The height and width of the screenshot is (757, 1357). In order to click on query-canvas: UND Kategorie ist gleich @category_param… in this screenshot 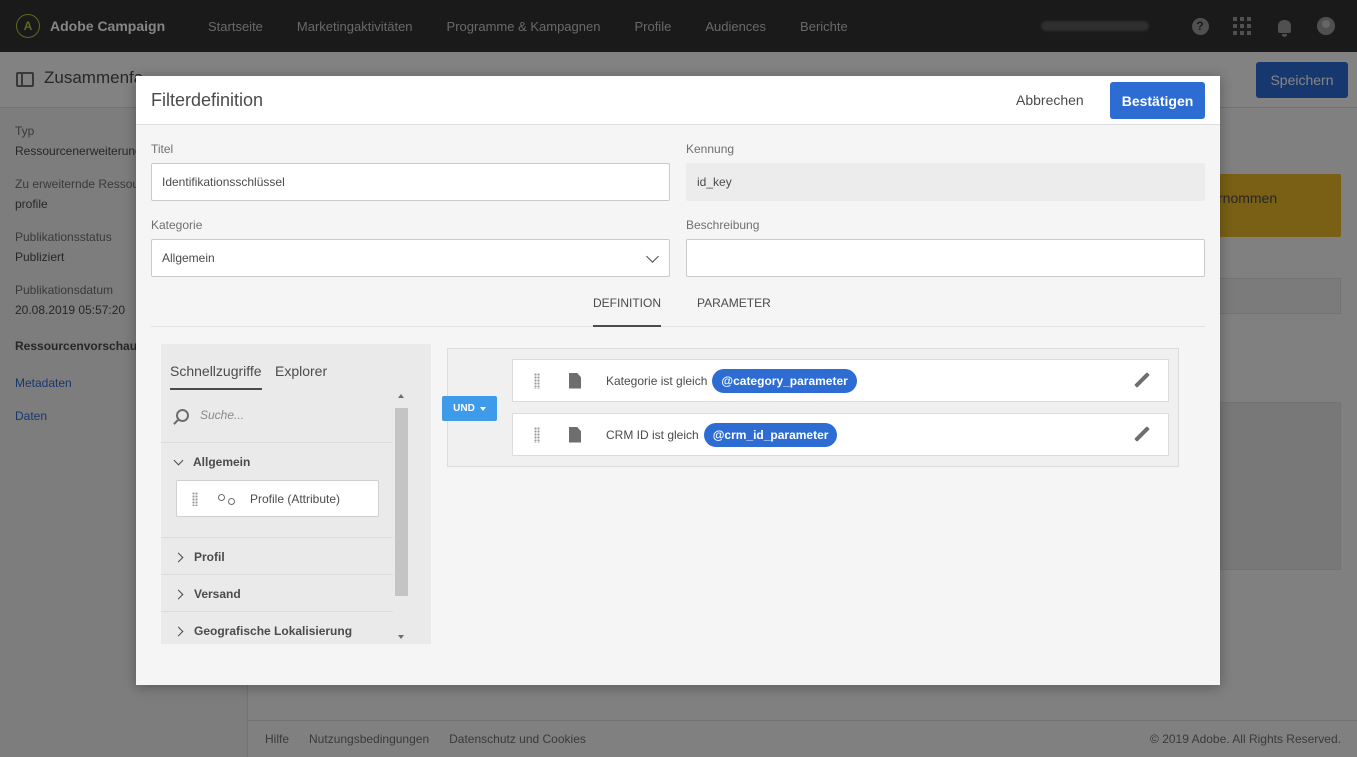, I will do `click(810, 407)`.